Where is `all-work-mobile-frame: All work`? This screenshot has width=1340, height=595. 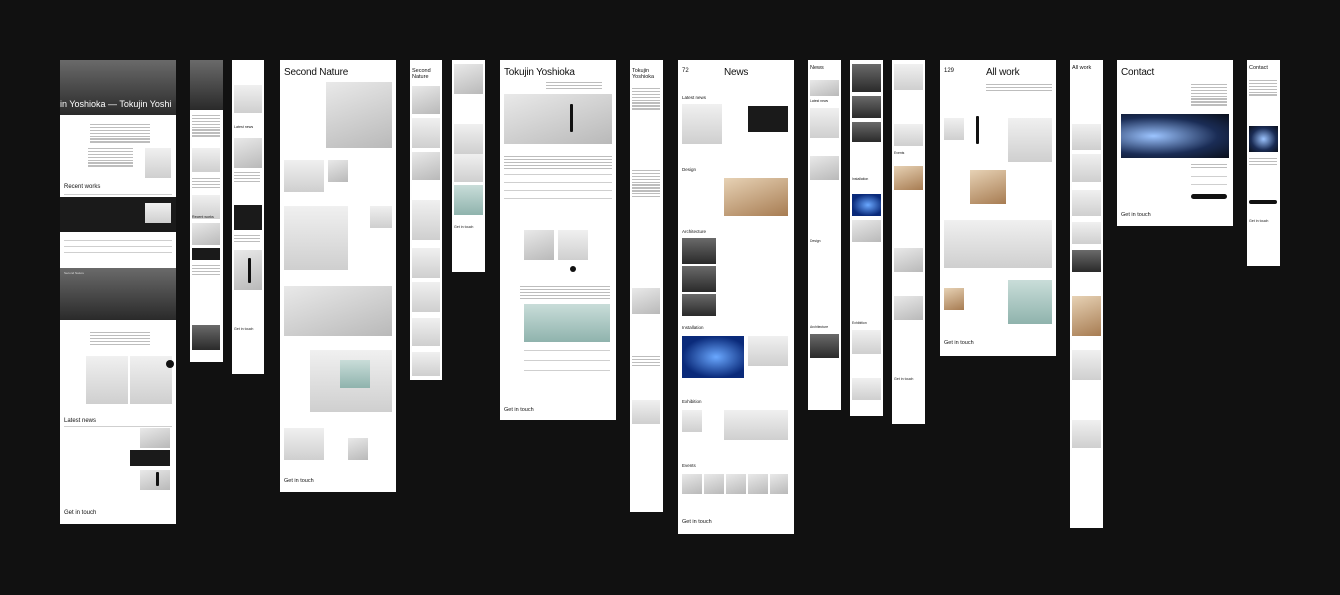
all-work-mobile-frame: All work is located at coordinates (1086, 294).